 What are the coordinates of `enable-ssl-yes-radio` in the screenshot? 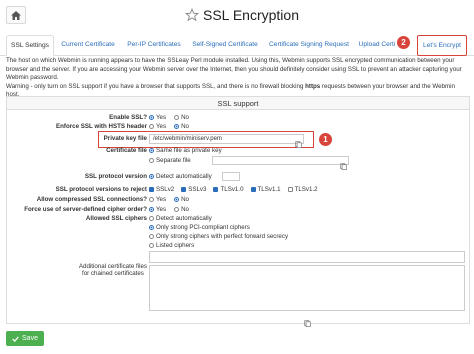 It's located at (151, 117).